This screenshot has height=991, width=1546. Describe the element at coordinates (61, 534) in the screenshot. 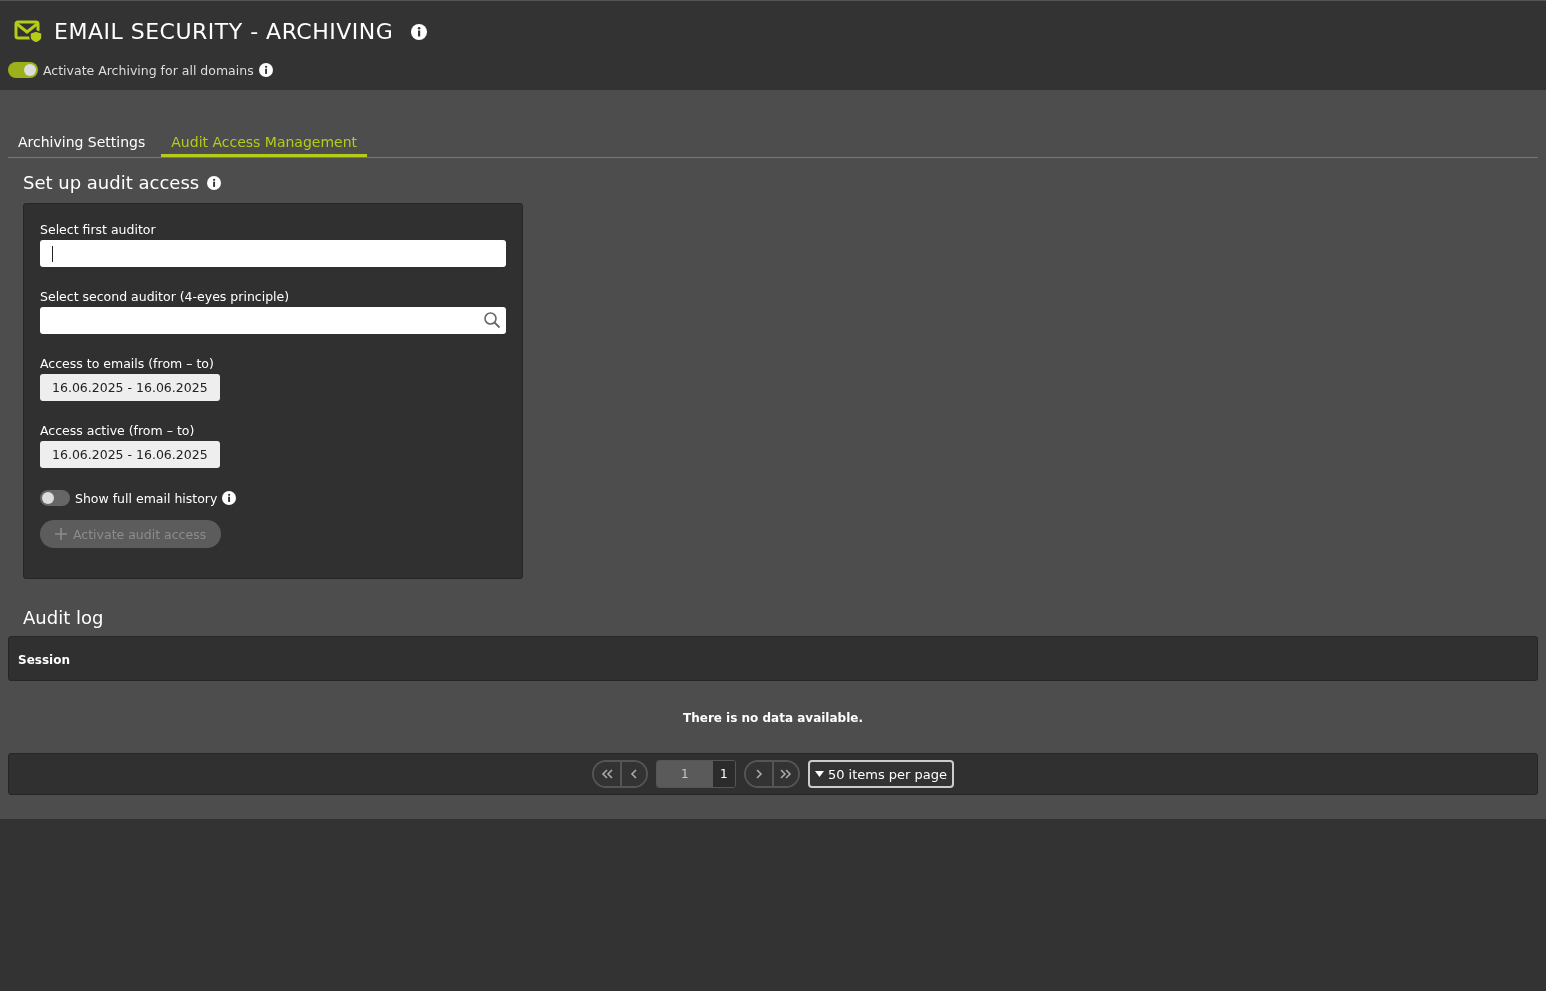

I see `plus-icon` at that location.